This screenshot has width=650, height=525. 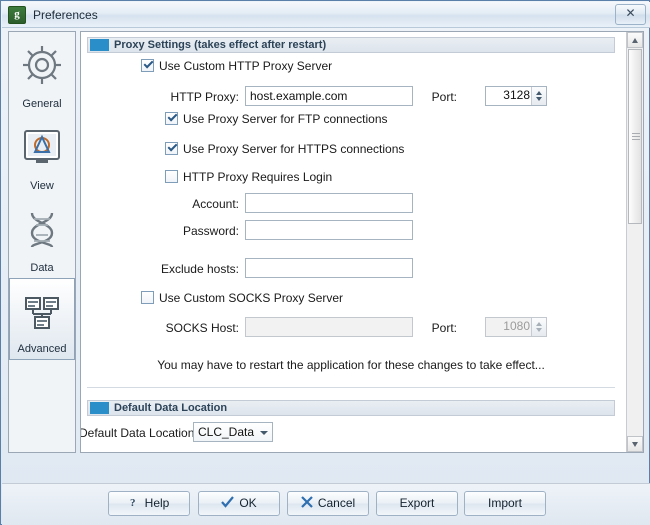 I want to click on ok-button-label: OK, so click(x=248, y=503).